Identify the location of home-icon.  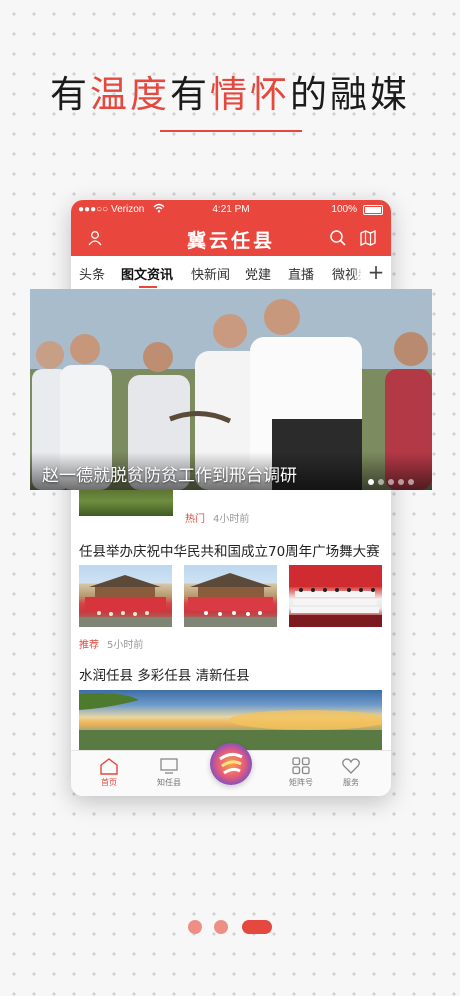
(109, 766).